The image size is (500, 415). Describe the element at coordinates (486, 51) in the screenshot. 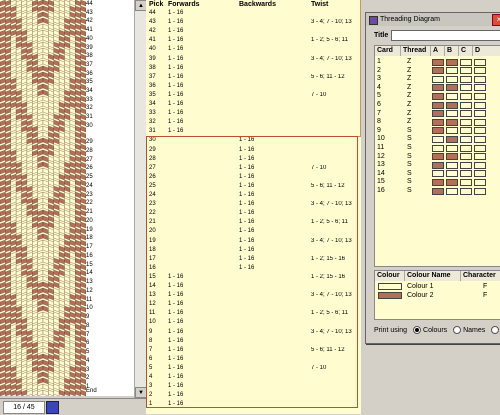

I see `hole-d-header: D` at that location.